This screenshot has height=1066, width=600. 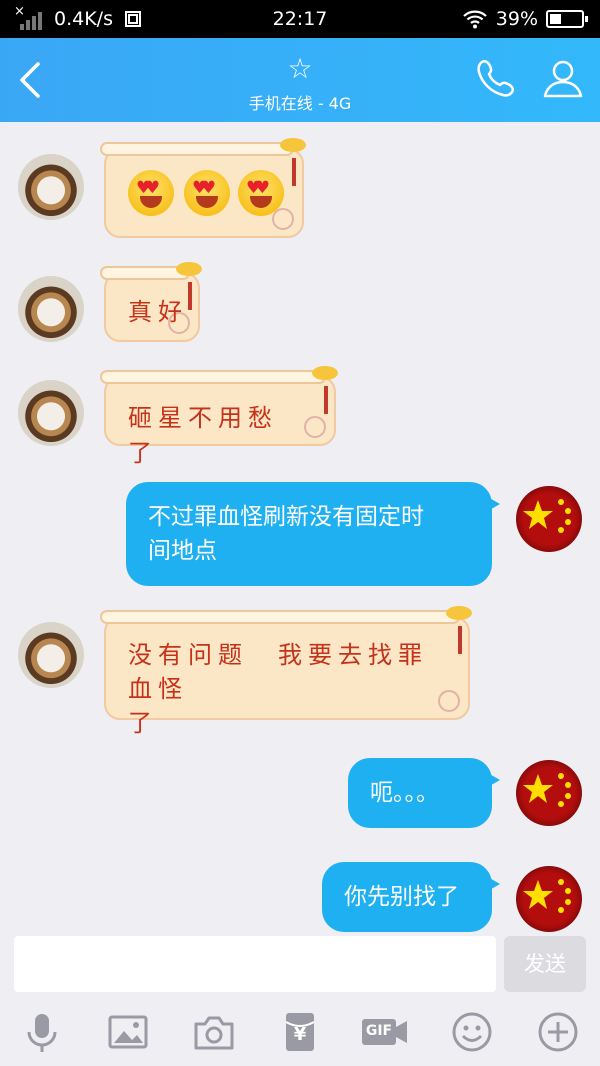 I want to click on status-bar: × 0.4K/s 22:17 39%, so click(x=300, y=19).